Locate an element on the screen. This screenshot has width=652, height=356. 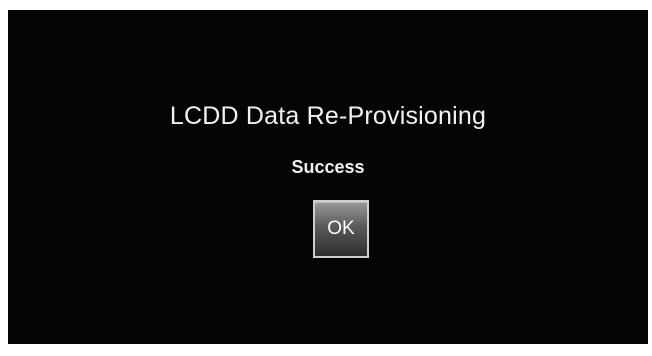
ok-button: OK is located at coordinates (341, 229).